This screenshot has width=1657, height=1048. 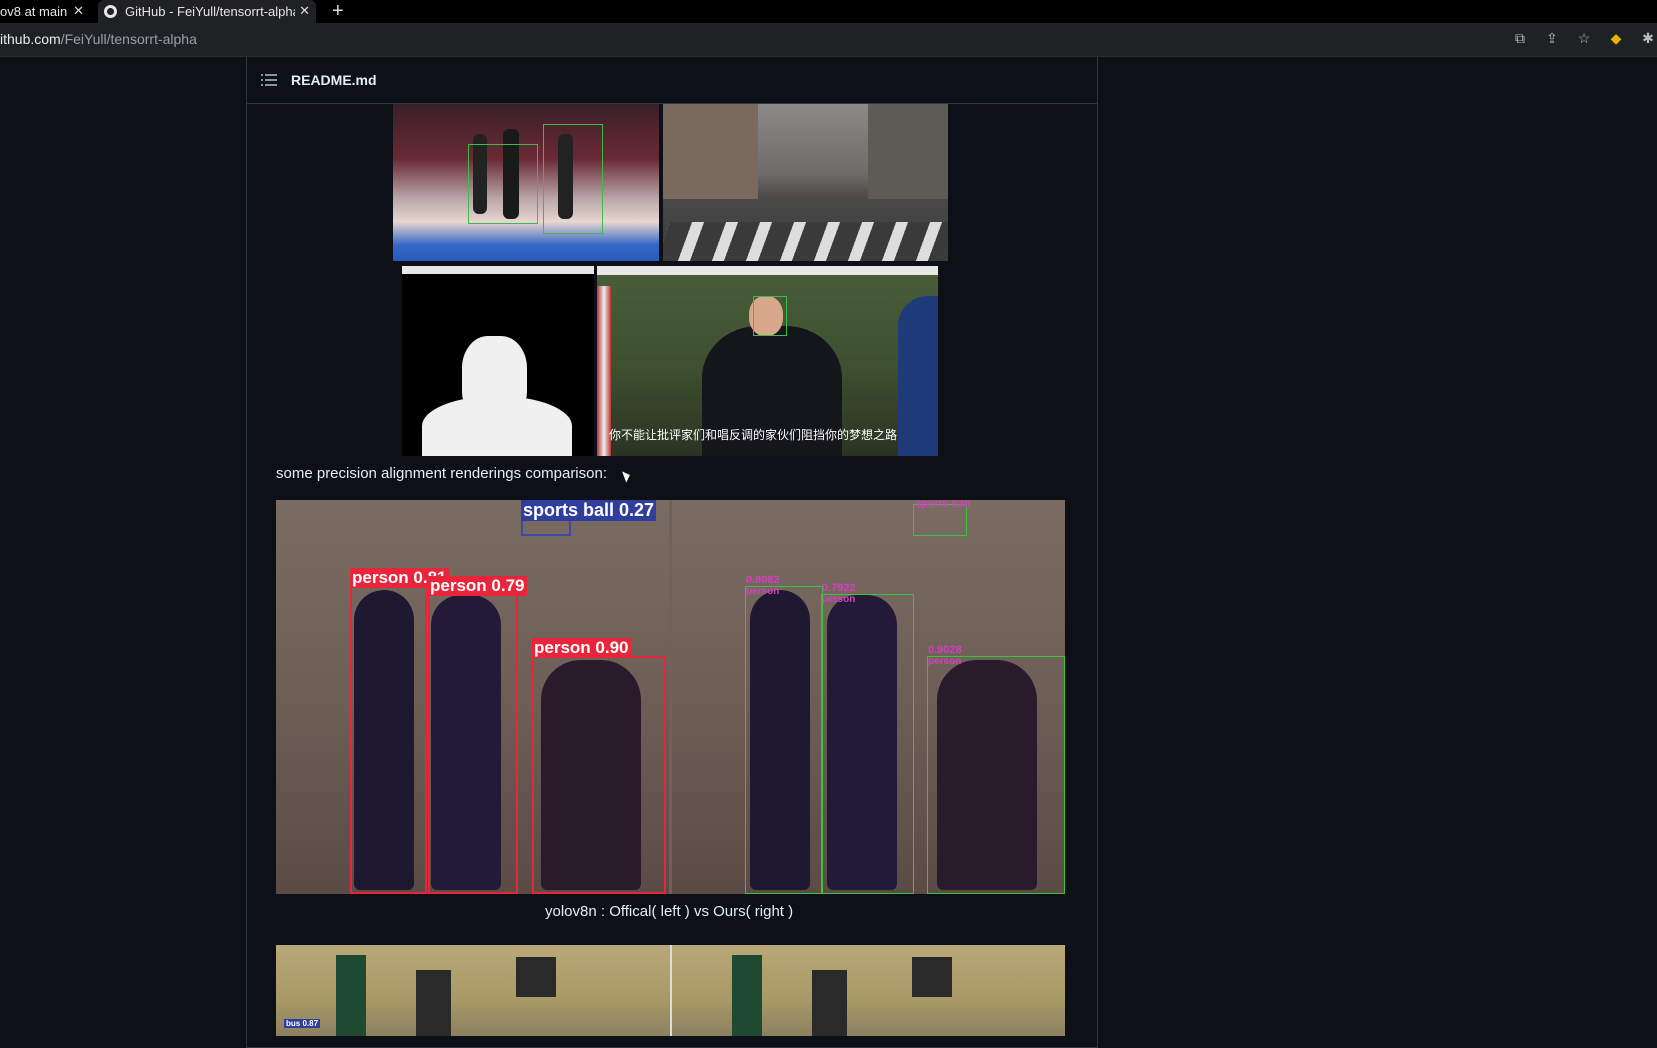 I want to click on github-icon, so click(x=110, y=11).